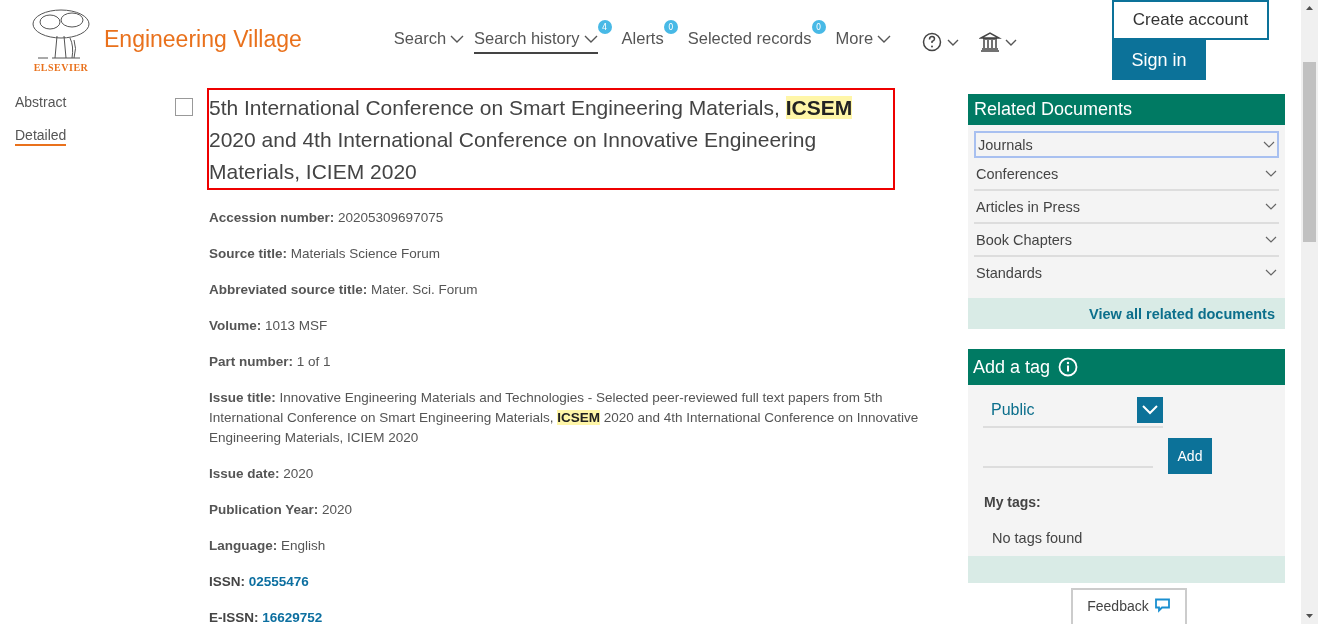 The height and width of the screenshot is (624, 1318). Describe the element at coordinates (184, 107) in the screenshot. I see `select-checkbox` at that location.